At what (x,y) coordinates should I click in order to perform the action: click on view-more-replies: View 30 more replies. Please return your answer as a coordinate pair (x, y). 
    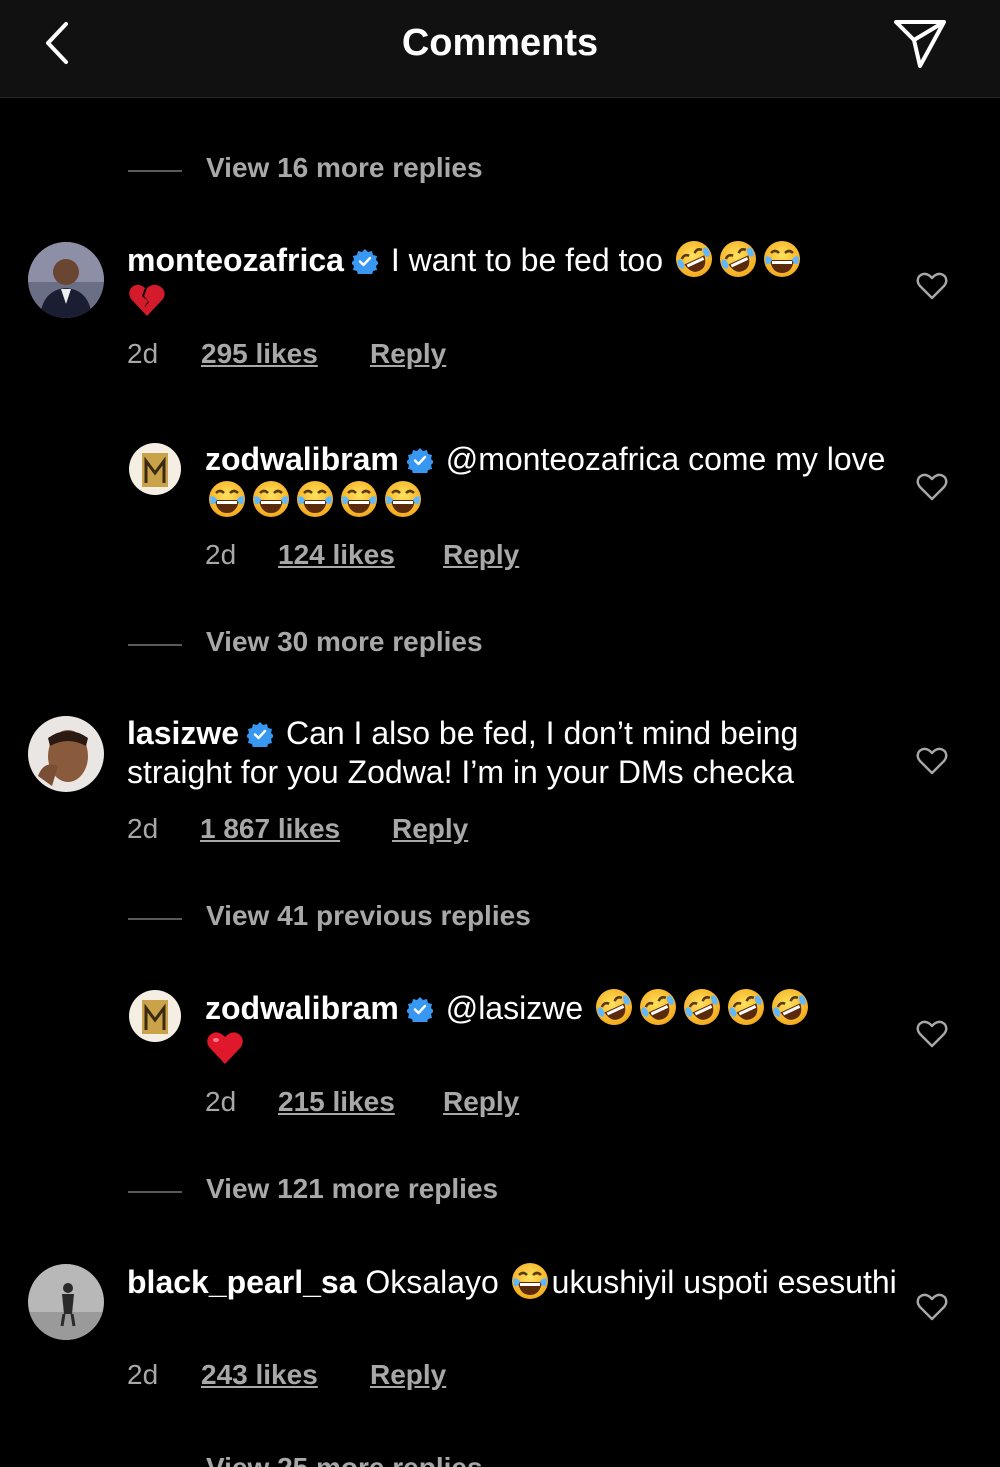
    Looking at the image, I should click on (378, 644).